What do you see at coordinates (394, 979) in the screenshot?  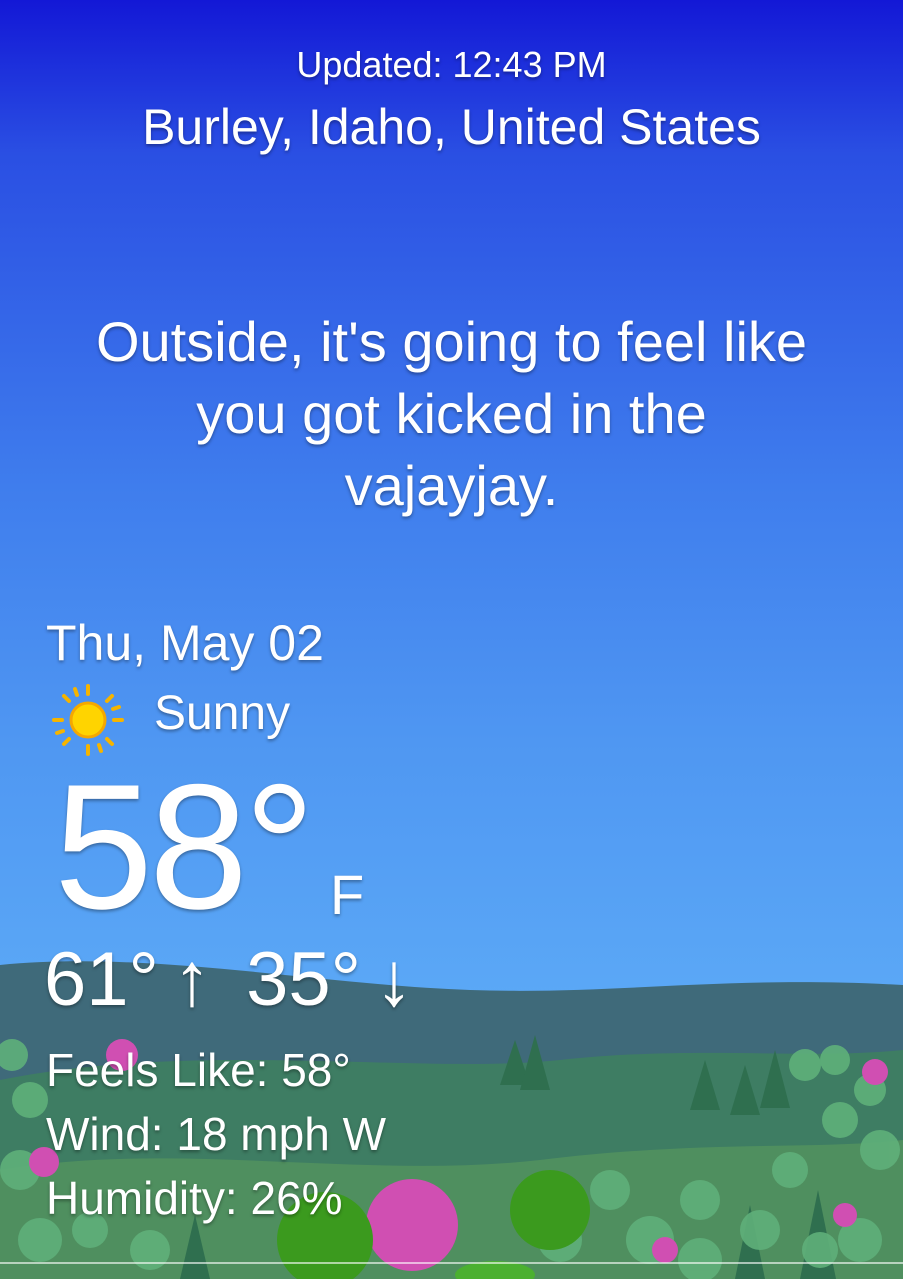 I see `arrow-down-icon: ↓` at bounding box center [394, 979].